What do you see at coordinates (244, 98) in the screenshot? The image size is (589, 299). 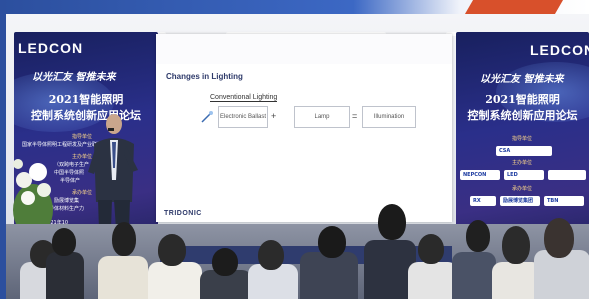 I see `slide-subtitle: Conventional Lighting` at bounding box center [244, 98].